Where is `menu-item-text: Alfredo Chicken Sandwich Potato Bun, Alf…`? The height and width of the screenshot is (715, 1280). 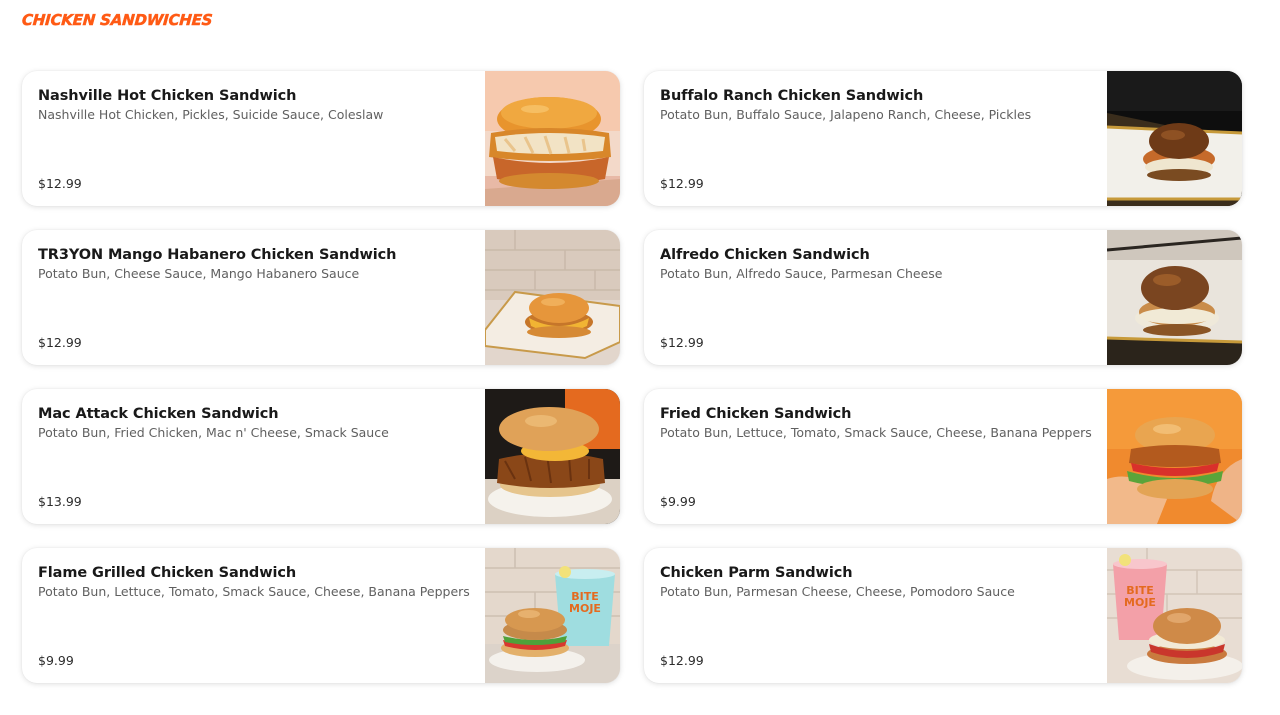 menu-item-text: Alfredo Chicken Sandwich Potato Bun, Alf… is located at coordinates (876, 298).